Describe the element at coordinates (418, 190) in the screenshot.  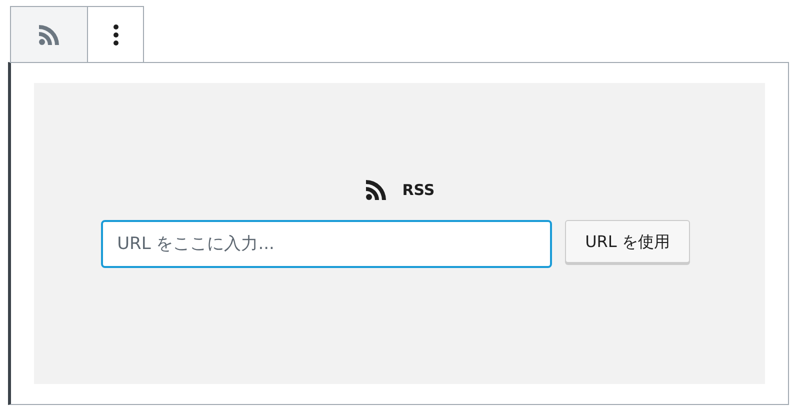
I see `block-label: RSS` at that location.